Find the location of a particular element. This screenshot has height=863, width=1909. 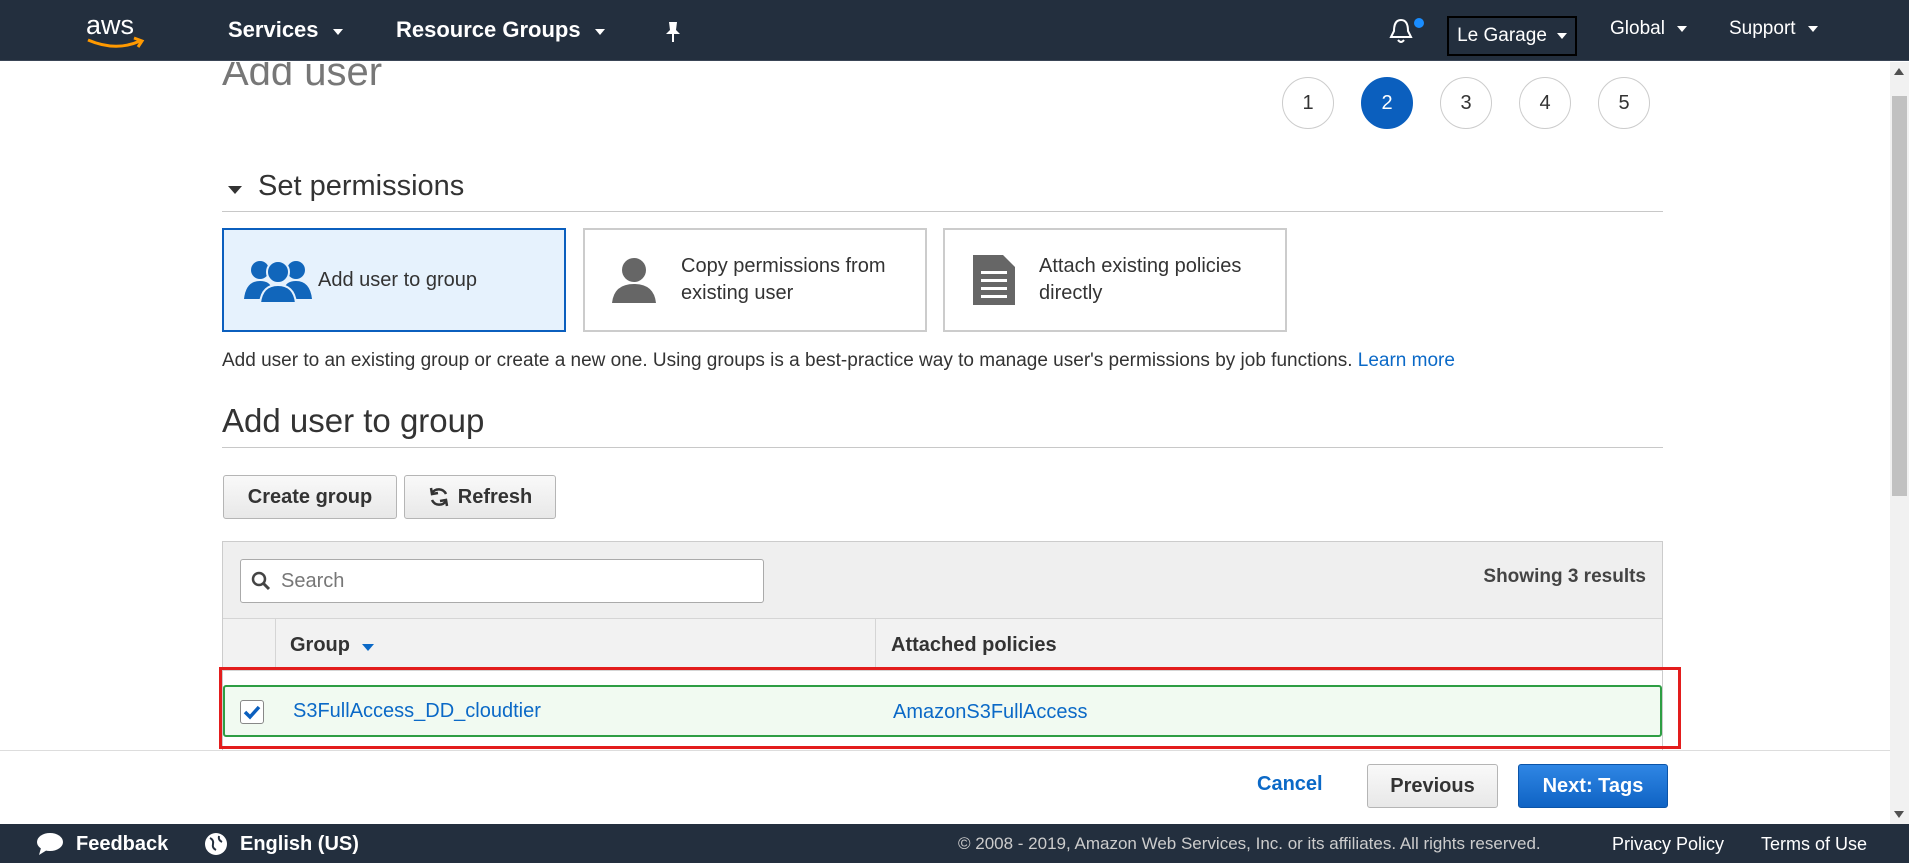

refresh-label: Refresh is located at coordinates (495, 496).